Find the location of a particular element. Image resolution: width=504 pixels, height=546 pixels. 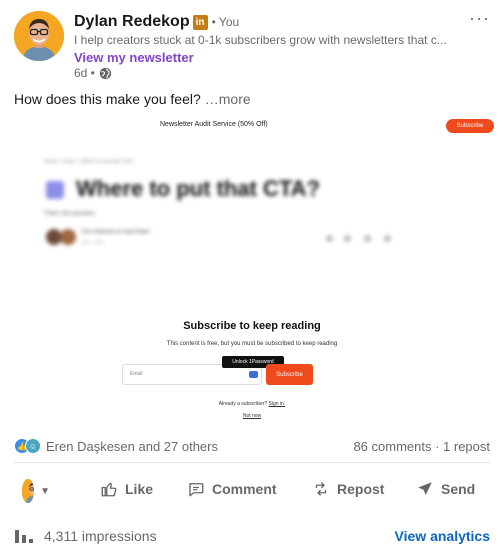

bar-chart-icon is located at coordinates (24, 536).